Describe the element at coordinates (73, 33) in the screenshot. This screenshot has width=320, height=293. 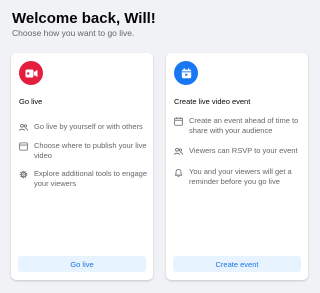
I see `page-subtitle: Choose how you want to go live.` at that location.